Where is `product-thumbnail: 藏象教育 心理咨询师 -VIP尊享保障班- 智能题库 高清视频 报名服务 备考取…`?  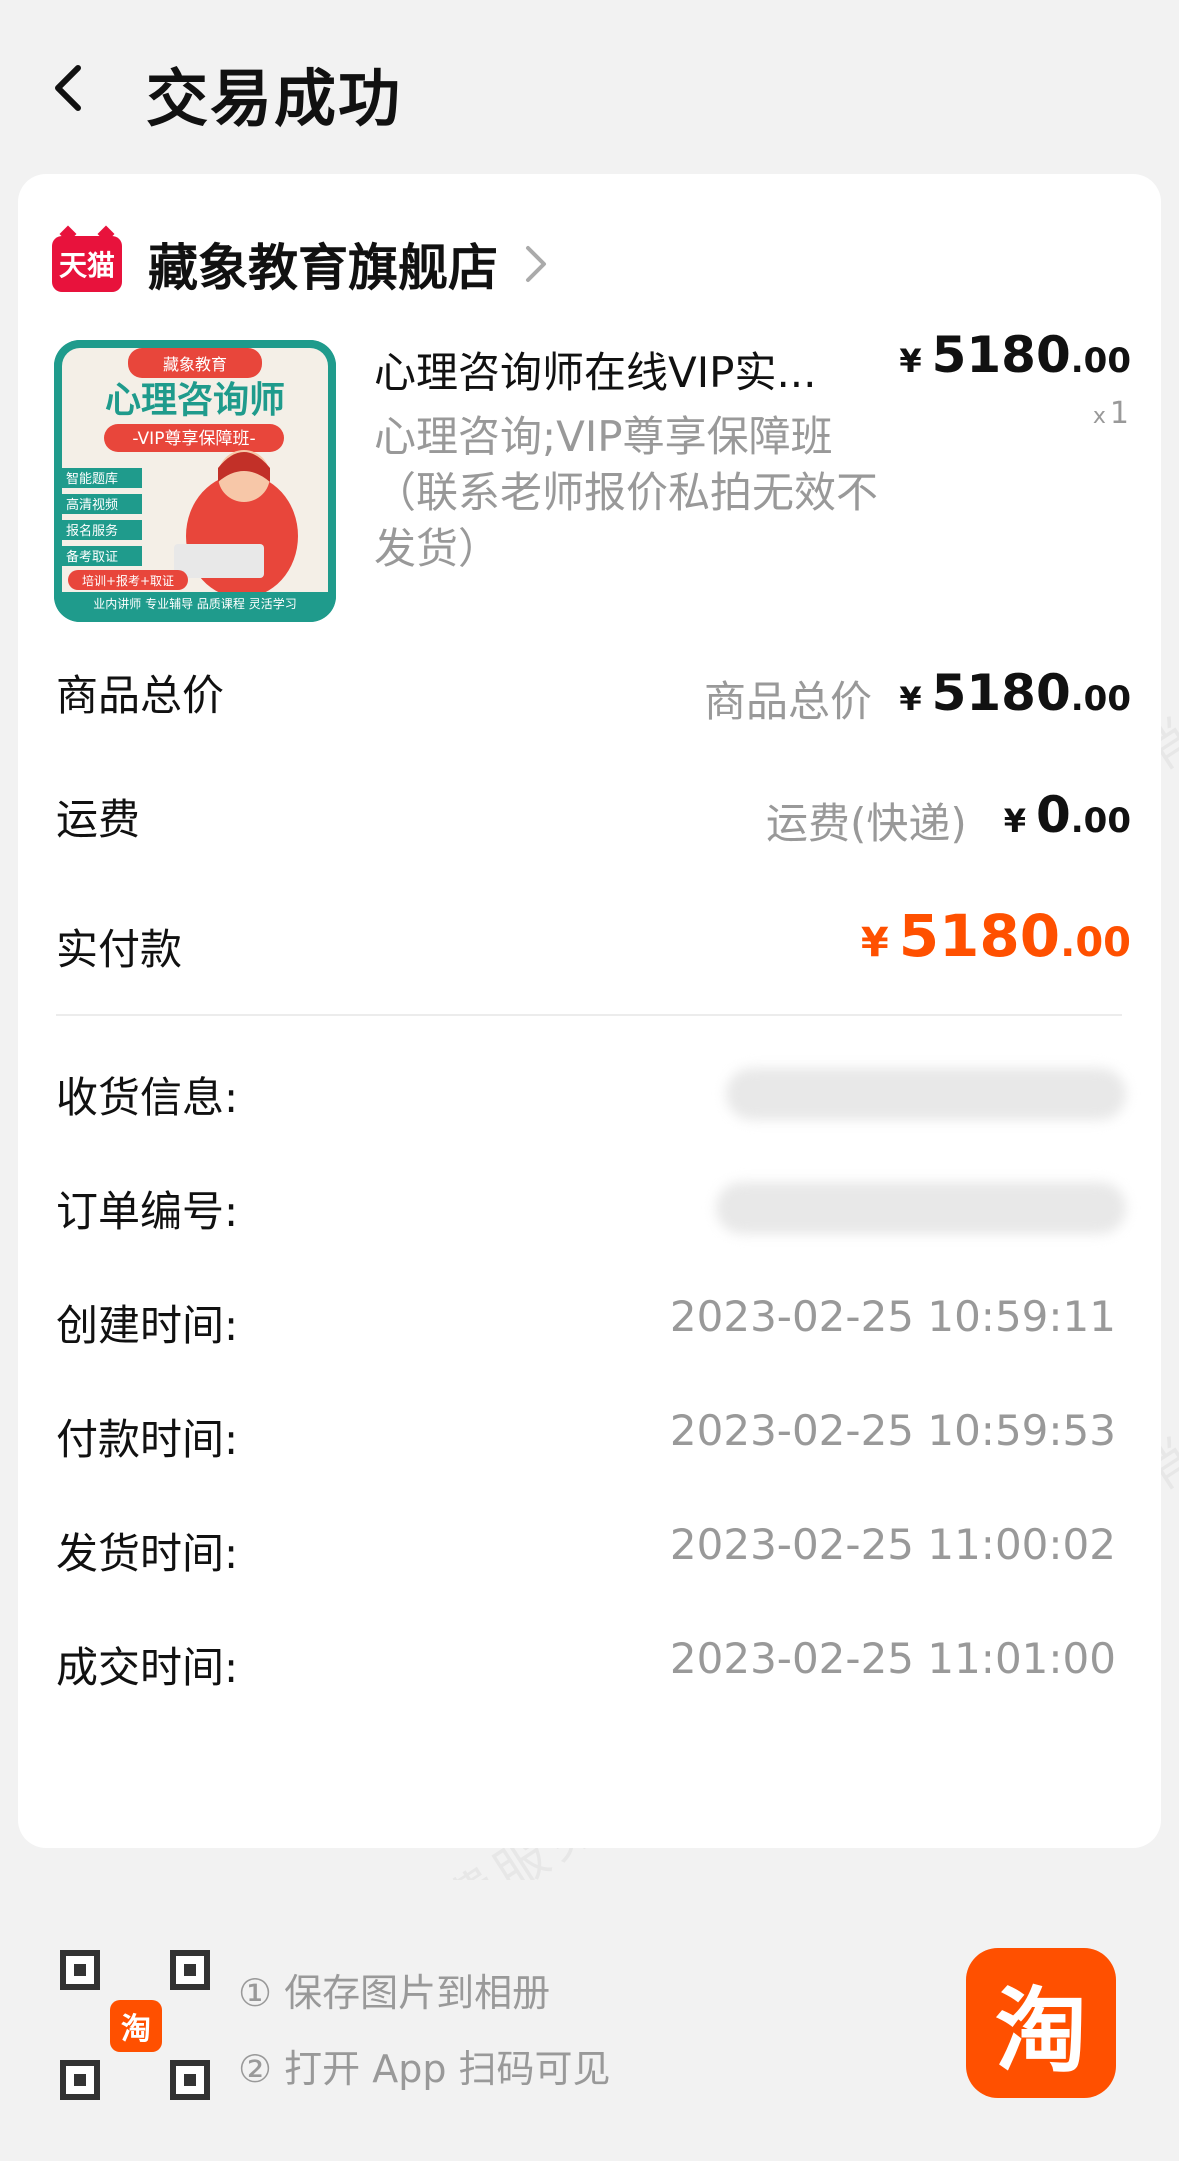
product-thumbnail: 藏象教育 心理咨询师 -VIP尊享保障班- 智能题库 高清视频 报名服务 备考取… is located at coordinates (195, 481).